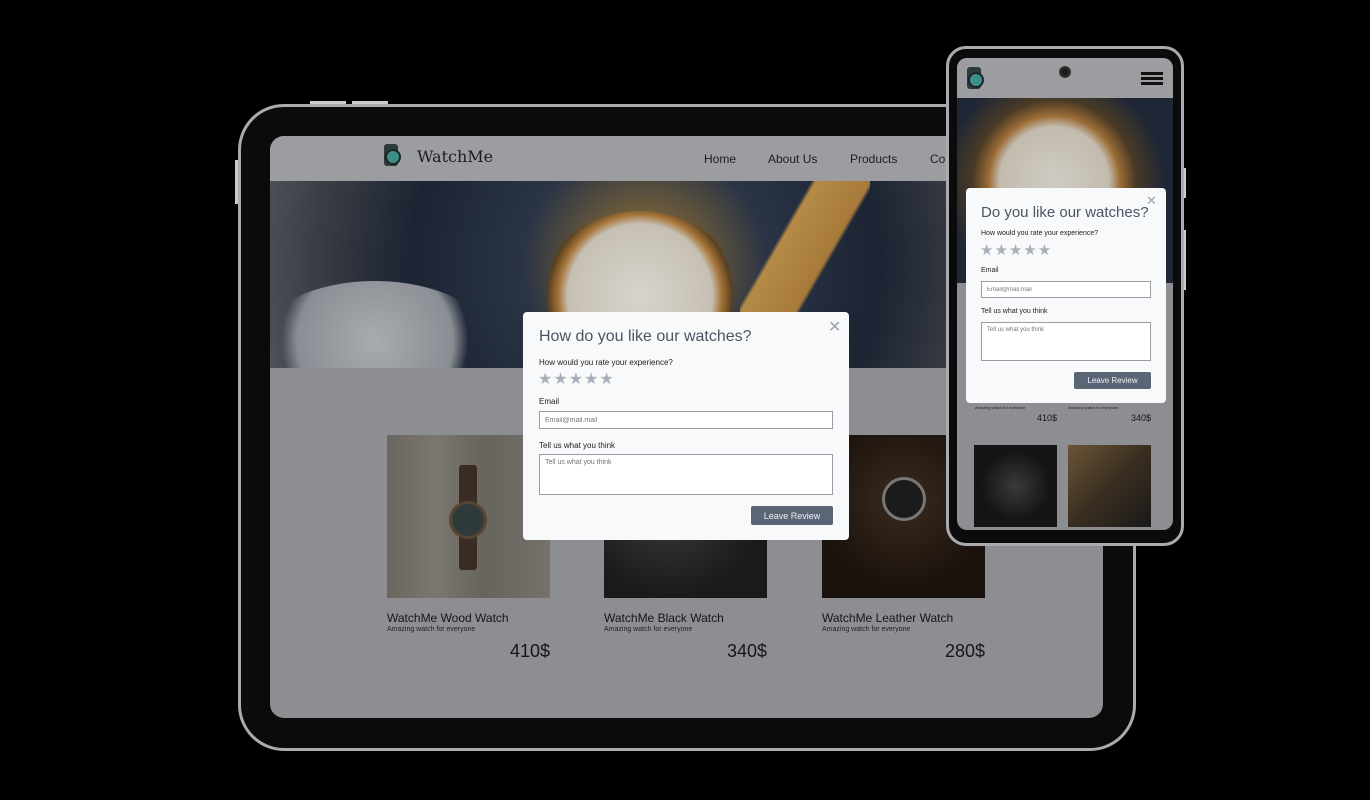  What do you see at coordinates (1152, 78) in the screenshot?
I see `hamburger-menu-icon` at bounding box center [1152, 78].